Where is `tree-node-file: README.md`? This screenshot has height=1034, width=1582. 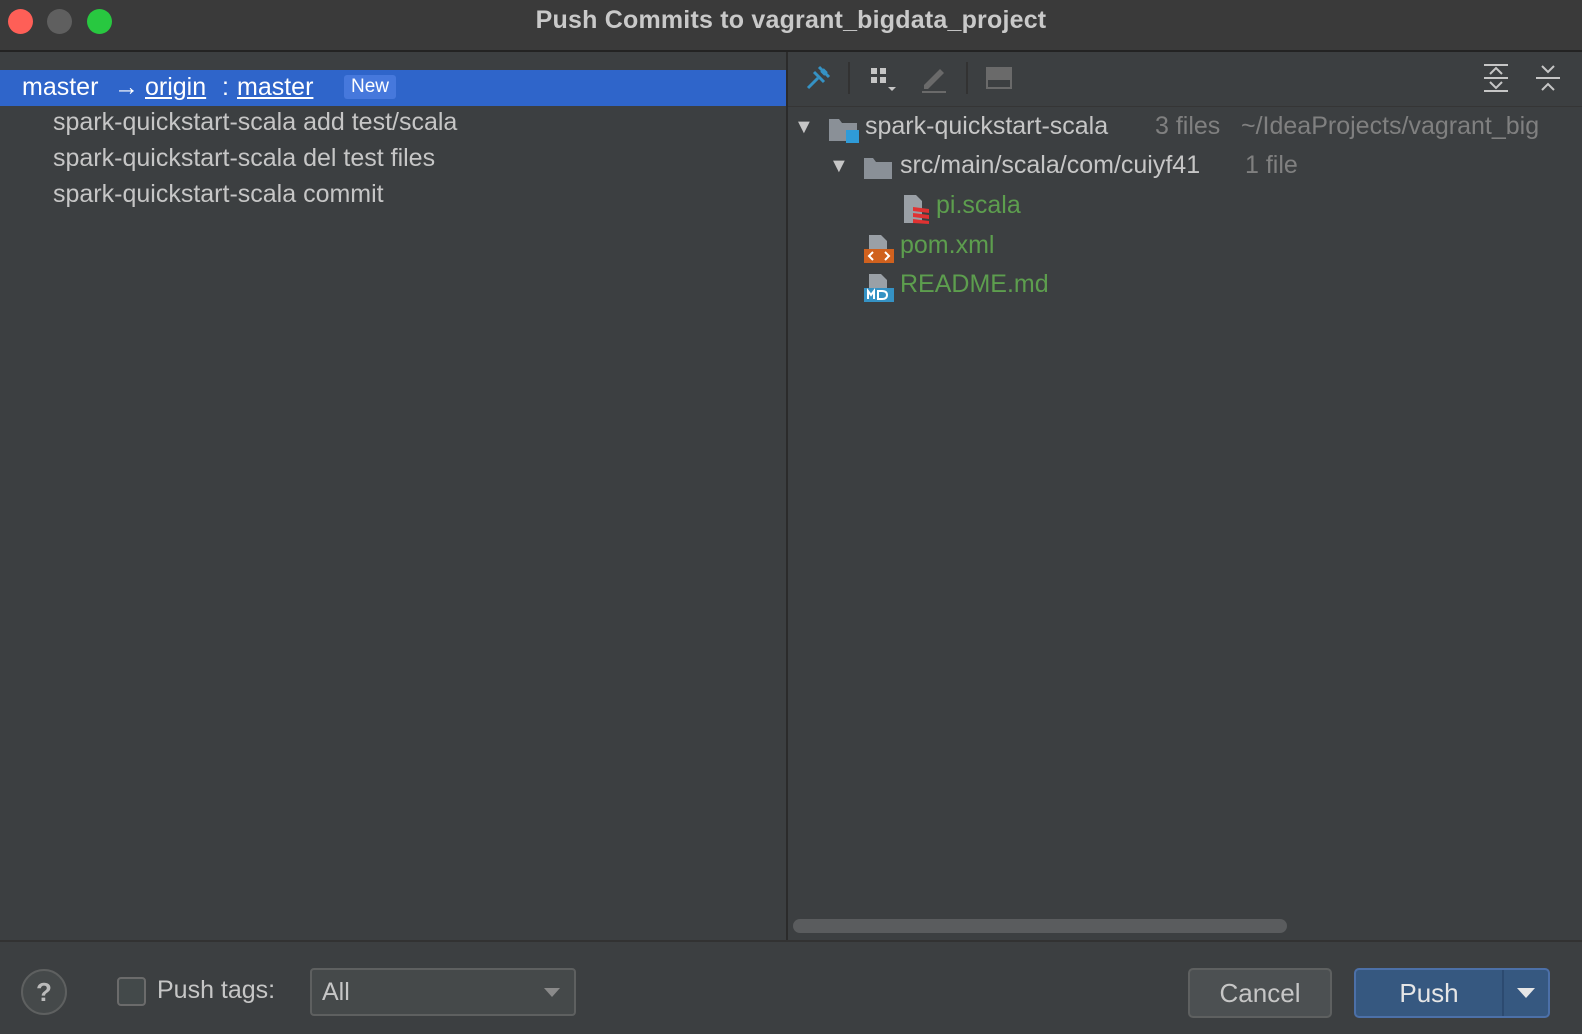
tree-node-file: README.md is located at coordinates (1185, 288).